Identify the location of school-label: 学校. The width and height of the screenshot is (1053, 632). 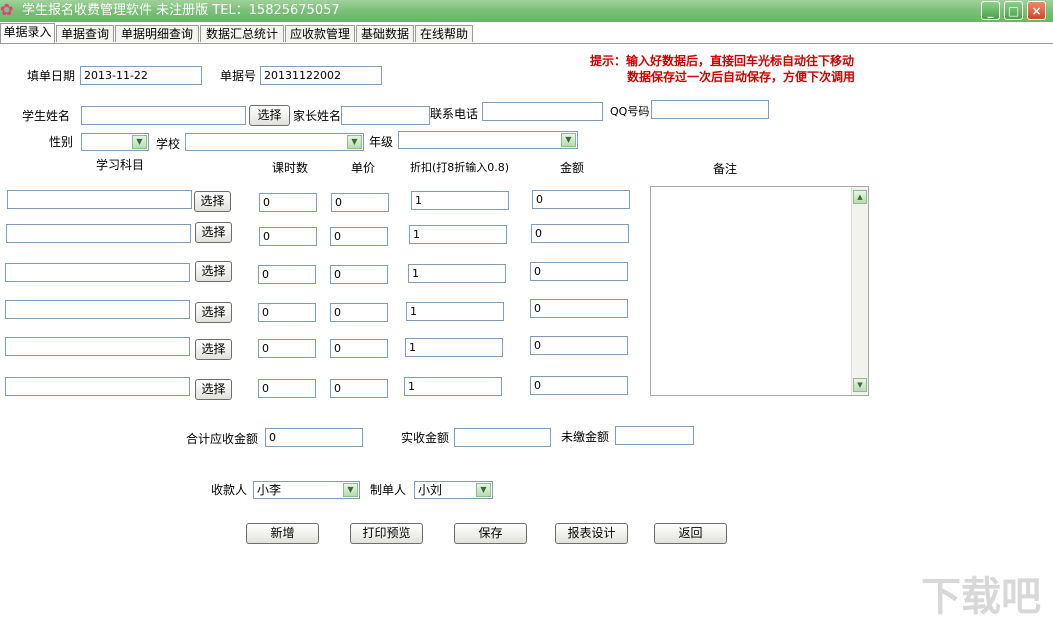
(168, 144).